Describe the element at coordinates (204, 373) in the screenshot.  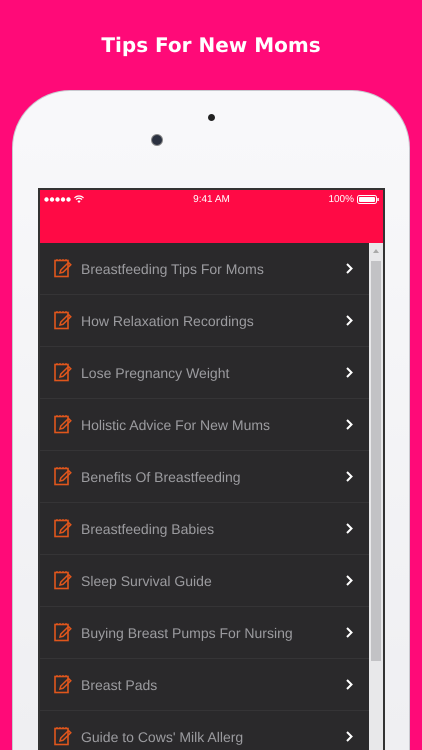
I see `menu-item: Lose Pregnancy Weight` at that location.